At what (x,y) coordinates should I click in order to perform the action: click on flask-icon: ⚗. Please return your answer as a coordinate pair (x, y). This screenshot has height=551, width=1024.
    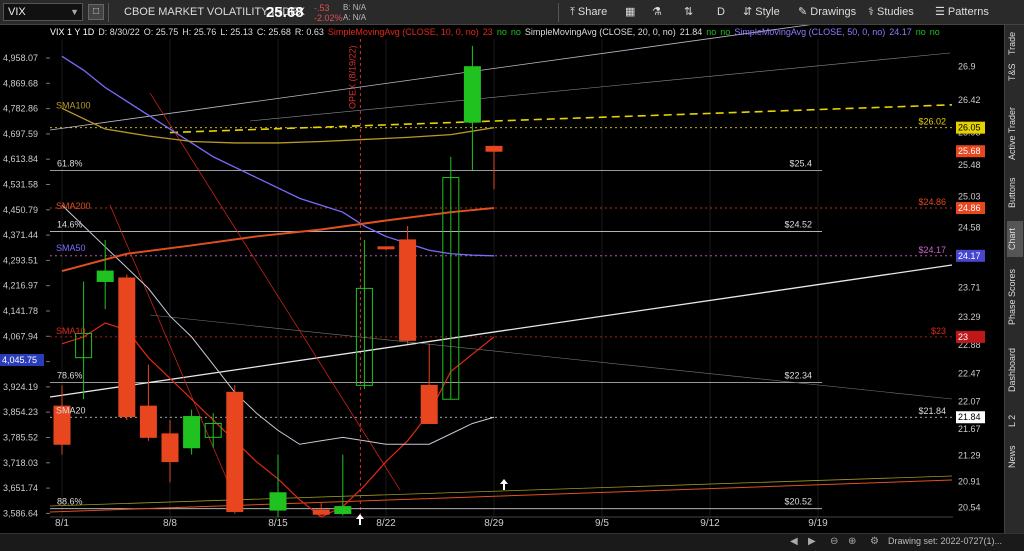
    Looking at the image, I should click on (657, 12).